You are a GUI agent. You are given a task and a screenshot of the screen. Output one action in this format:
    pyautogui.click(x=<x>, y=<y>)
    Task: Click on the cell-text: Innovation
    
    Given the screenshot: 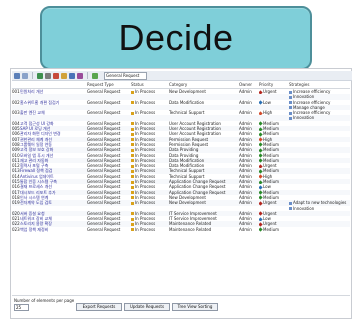 What is the action you would take?
    pyautogui.click(x=304, y=208)
    